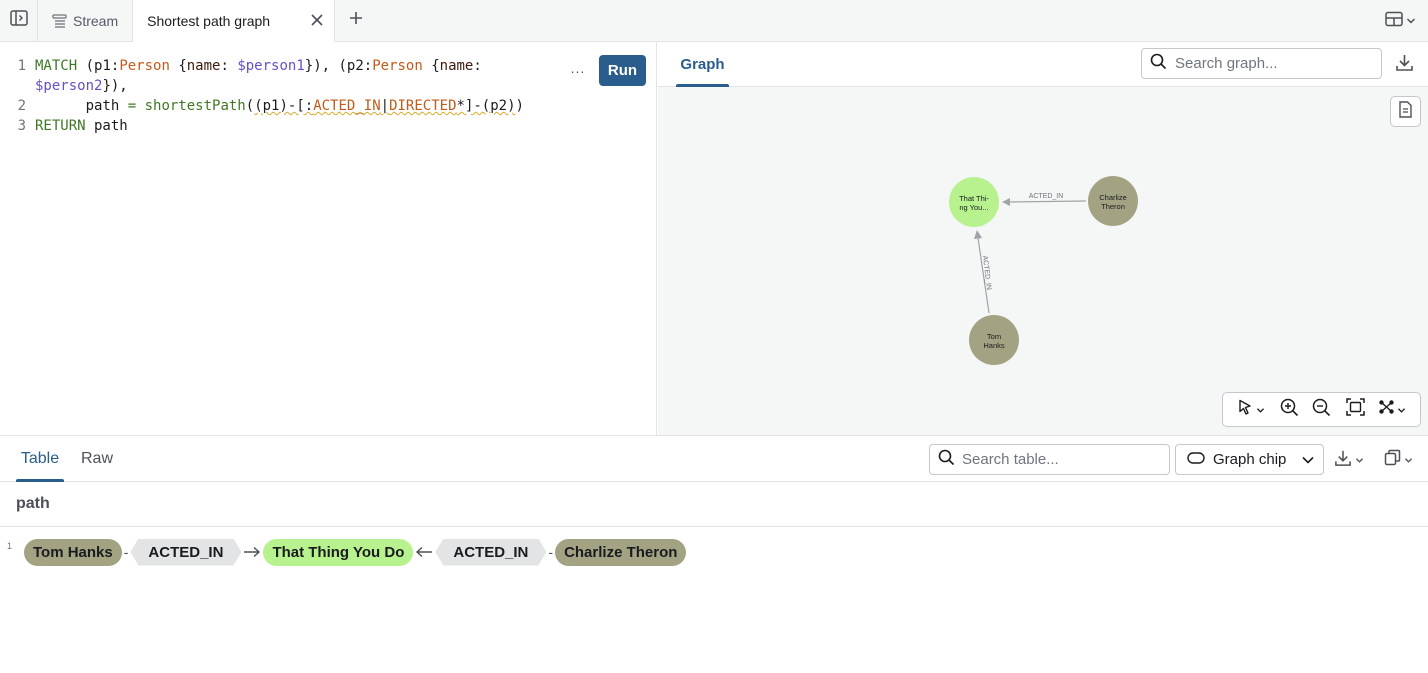  What do you see at coordinates (1046, 196) in the screenshot?
I see `edge-label: ACTED_IN` at bounding box center [1046, 196].